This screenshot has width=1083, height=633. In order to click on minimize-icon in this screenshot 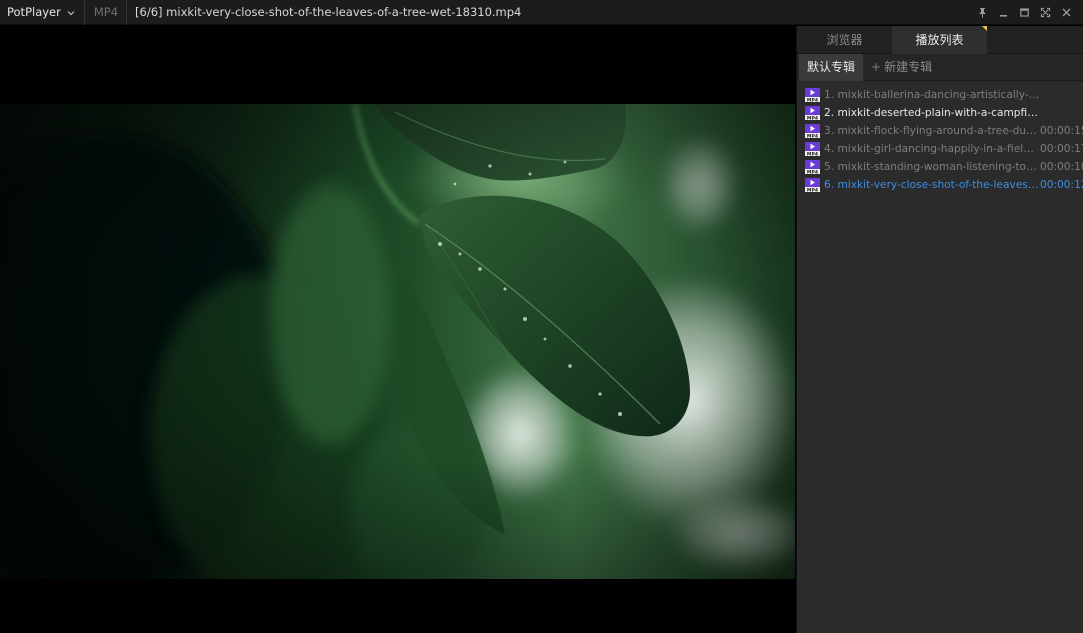, I will do `click(1003, 16)`.